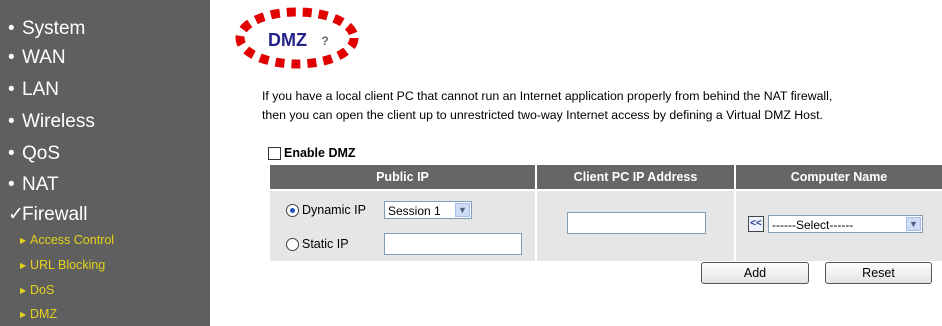 The width and height of the screenshot is (942, 326). I want to click on sidebar-subitem-label: Access Control, so click(72, 240).